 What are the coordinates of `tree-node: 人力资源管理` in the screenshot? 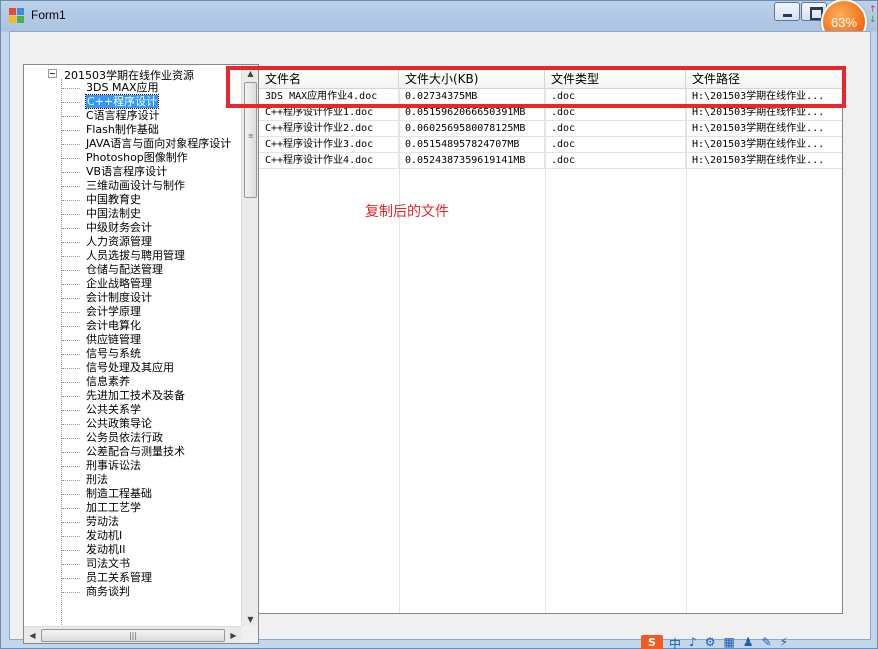 It's located at (146, 242).